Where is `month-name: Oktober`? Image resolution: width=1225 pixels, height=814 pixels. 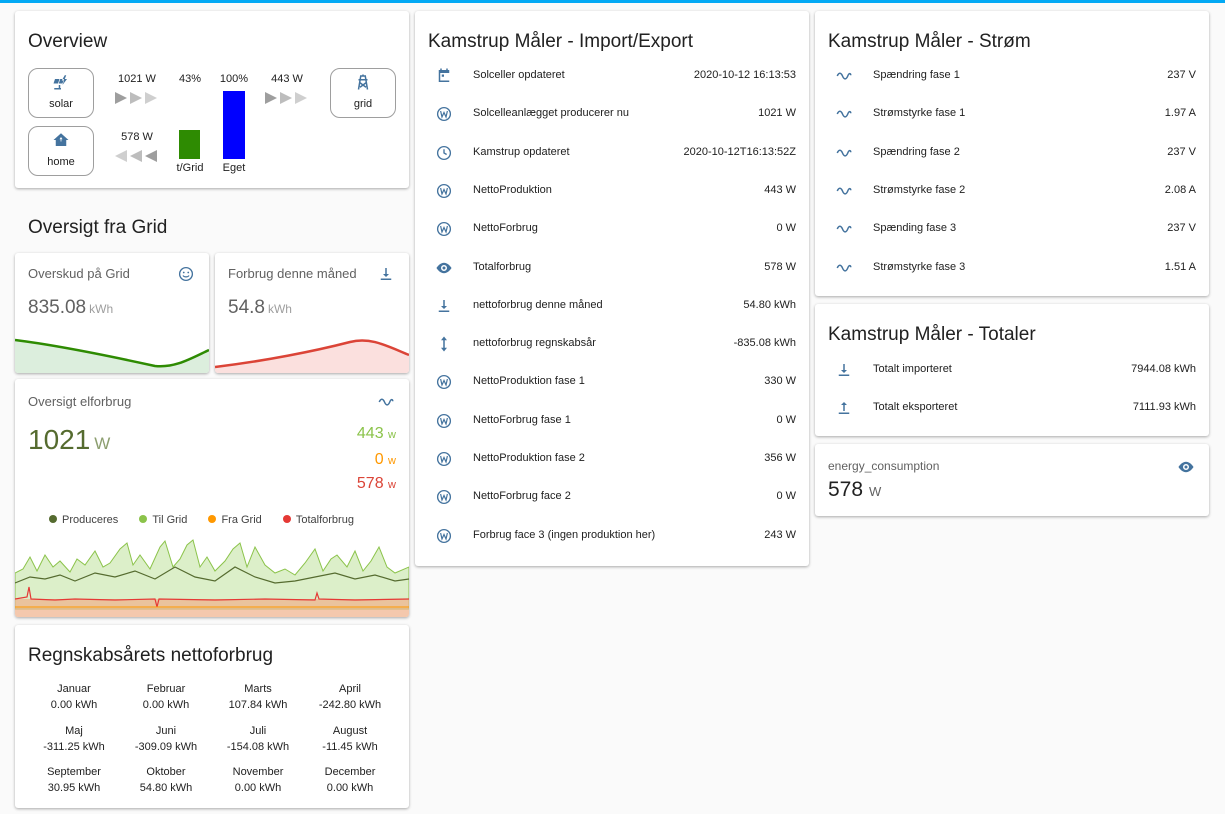
month-name: Oktober is located at coordinates (166, 772).